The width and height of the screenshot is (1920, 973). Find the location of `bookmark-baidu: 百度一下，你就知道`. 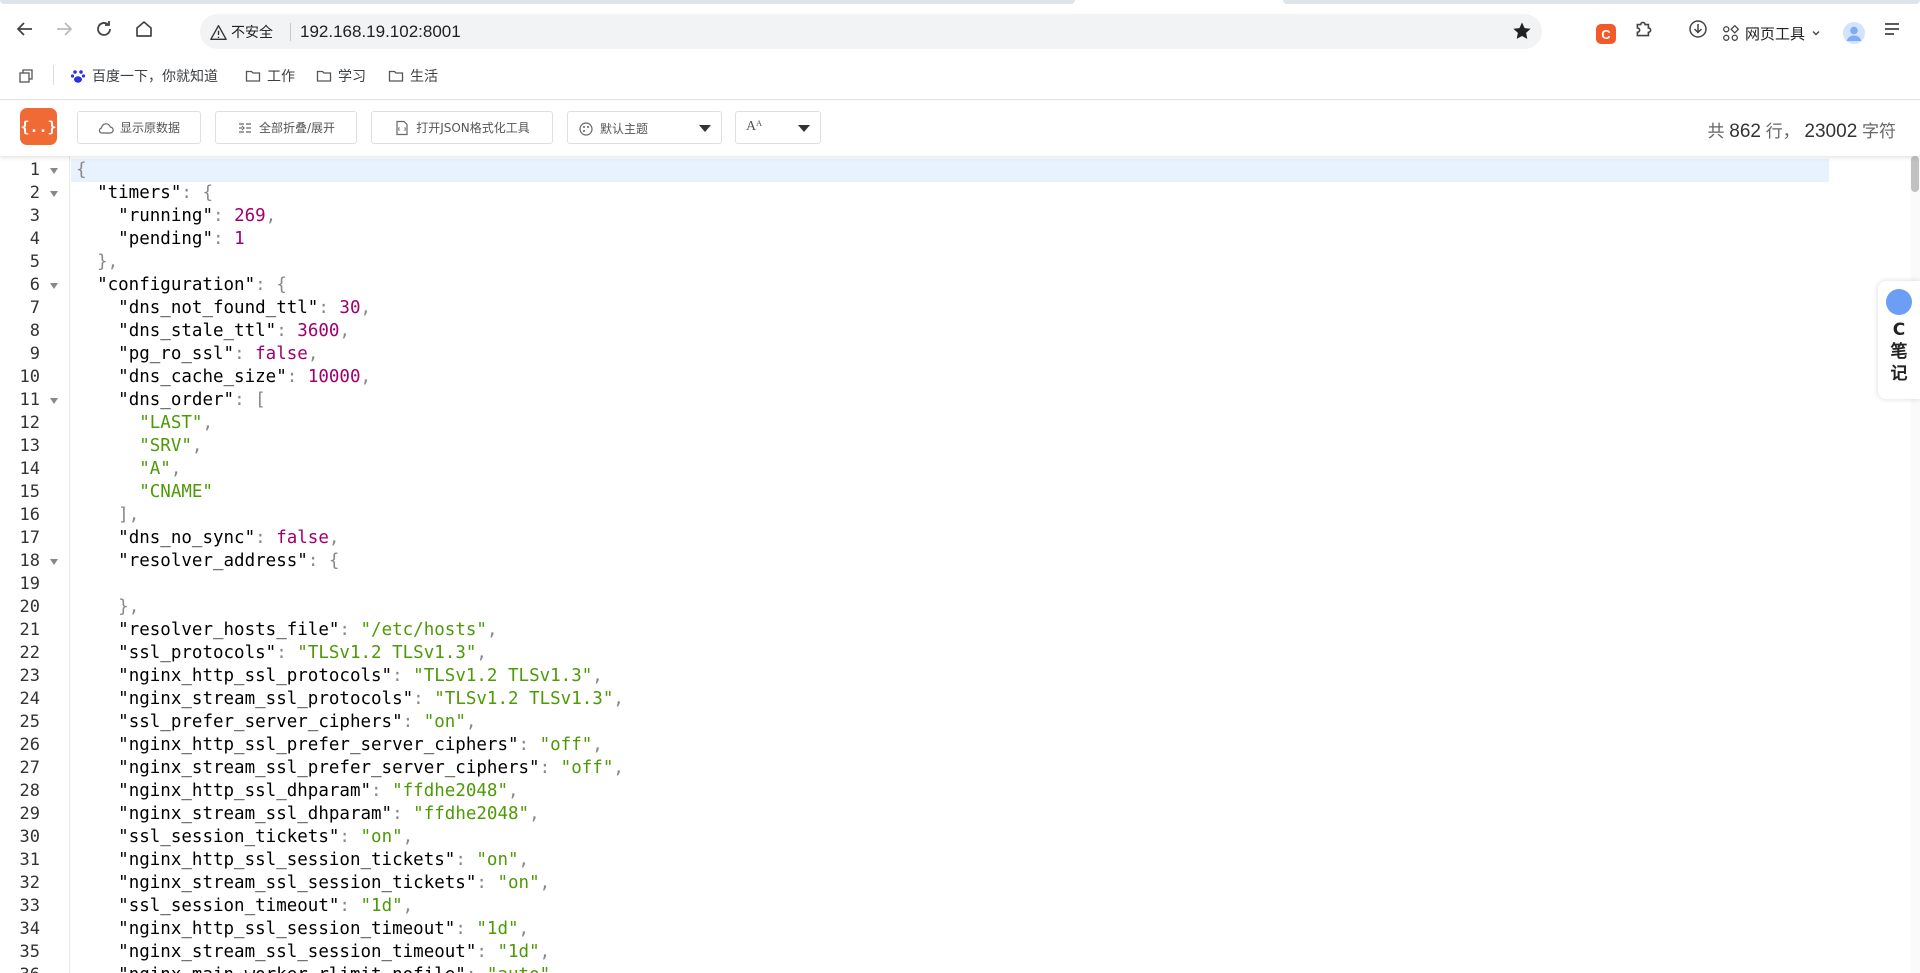

bookmark-baidu: 百度一下，你就知道 is located at coordinates (144, 76).